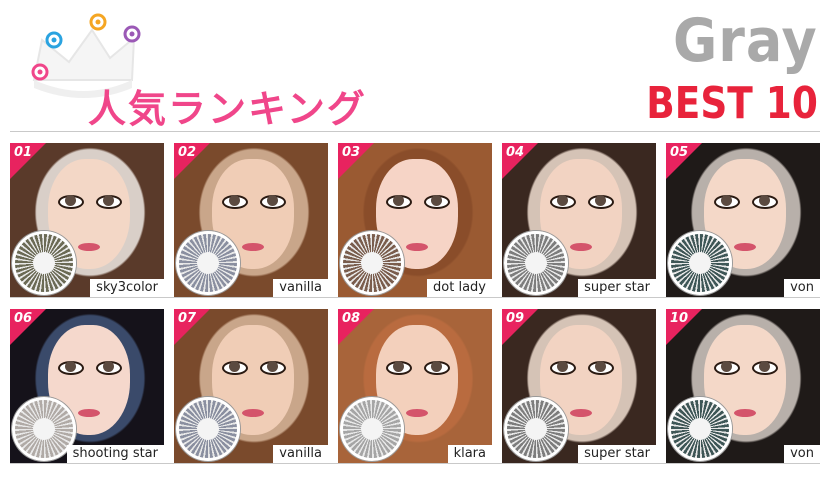  I want to click on rank-number: 07, so click(187, 318).